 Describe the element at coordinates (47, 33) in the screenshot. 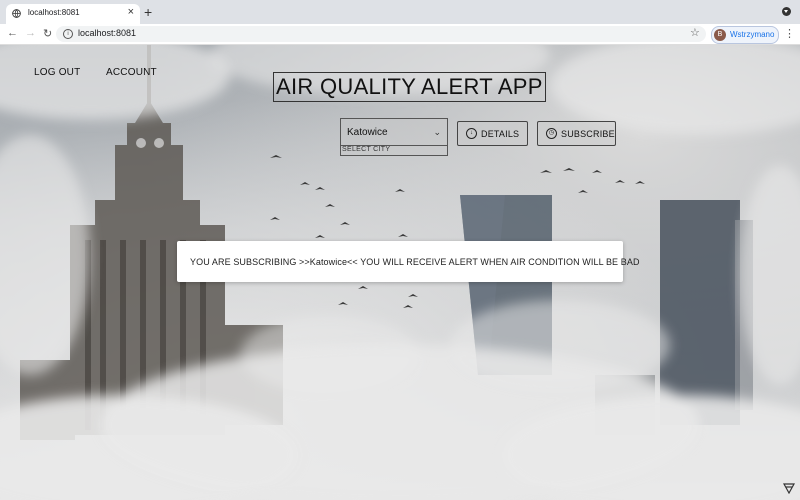

I see `reload-icon: ↻` at that location.